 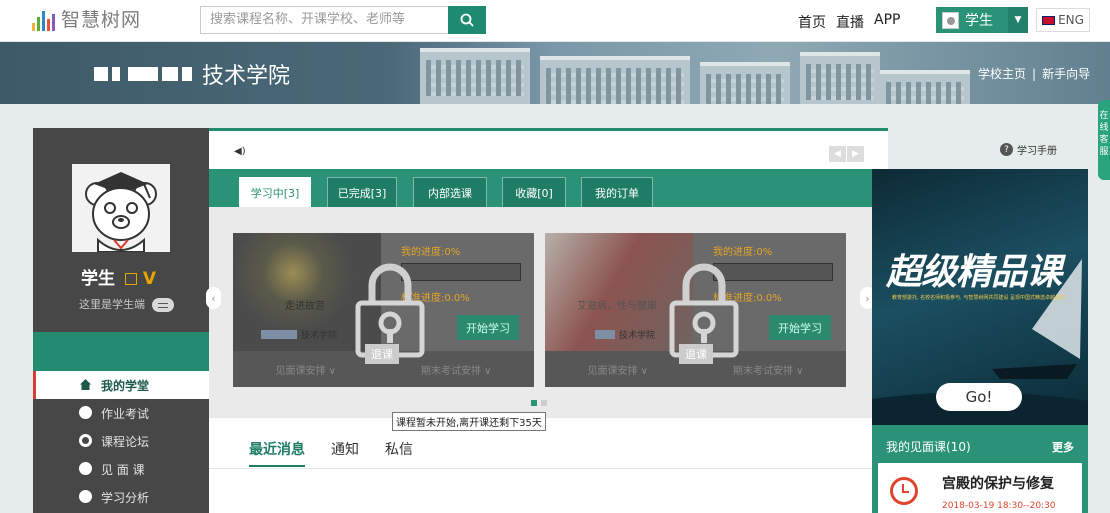 I want to click on user-subtitle-label: 这里是学生端, so click(x=112, y=304).